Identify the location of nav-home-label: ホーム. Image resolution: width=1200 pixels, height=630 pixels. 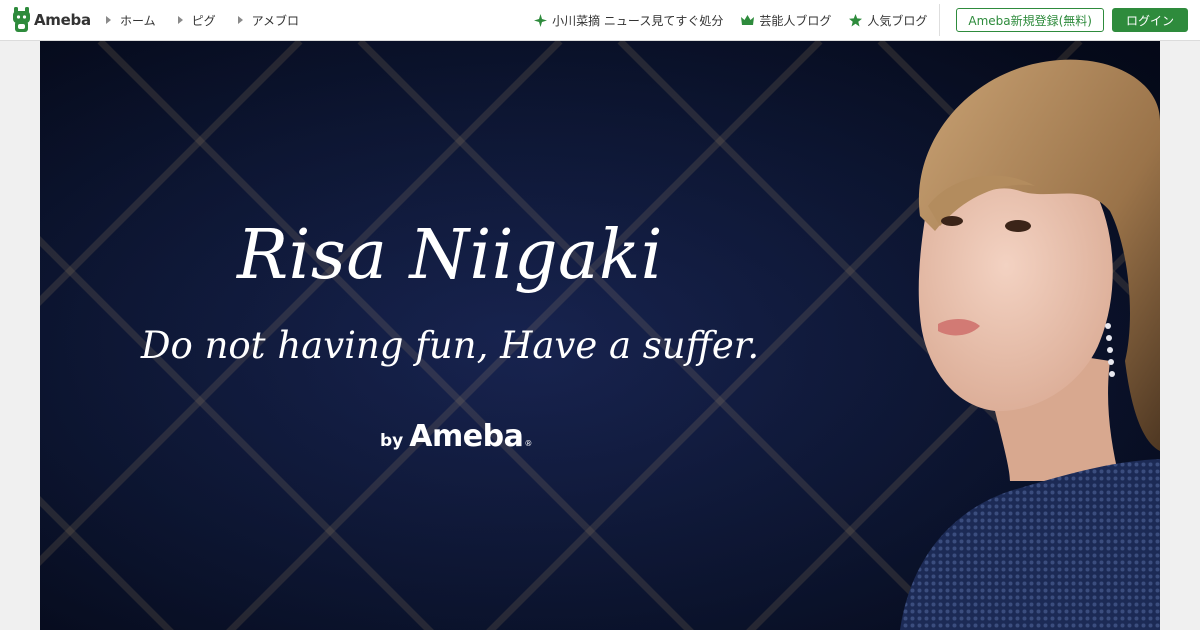
(138, 20).